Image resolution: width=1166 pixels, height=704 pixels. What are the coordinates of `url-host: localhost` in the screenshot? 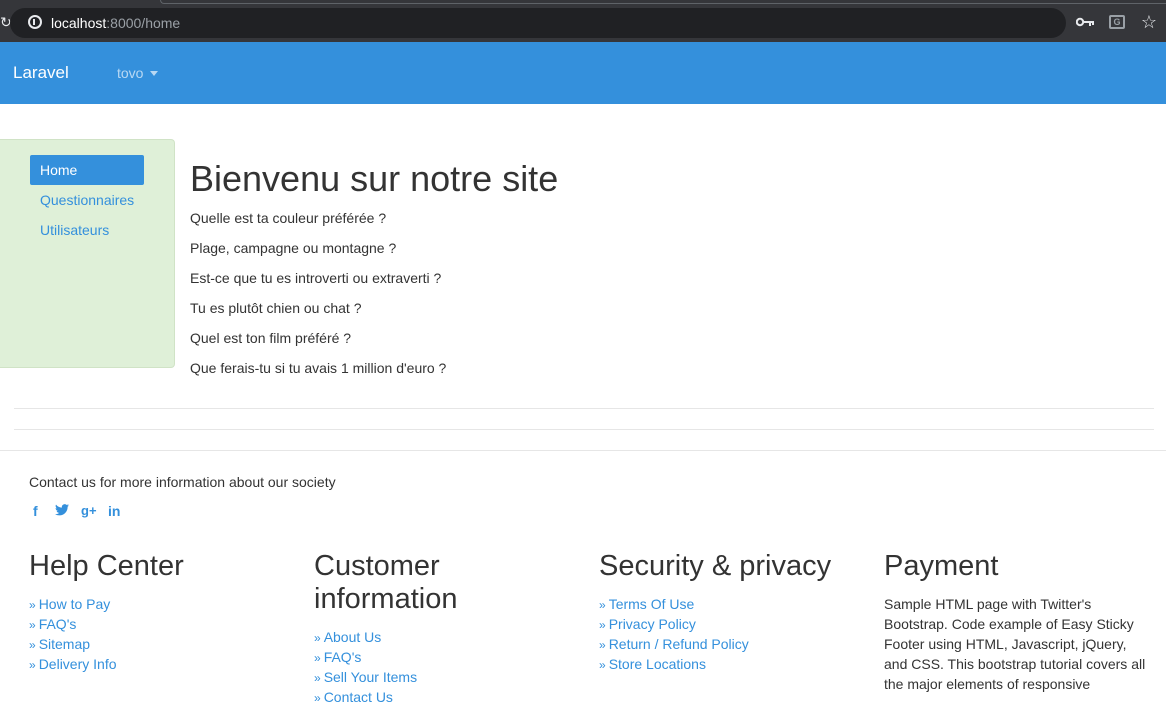 It's located at (79, 23).